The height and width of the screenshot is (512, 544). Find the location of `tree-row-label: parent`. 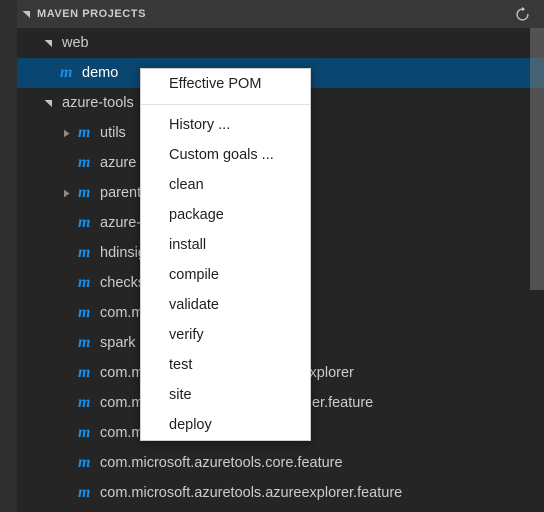

tree-row-label: parent is located at coordinates (121, 193).